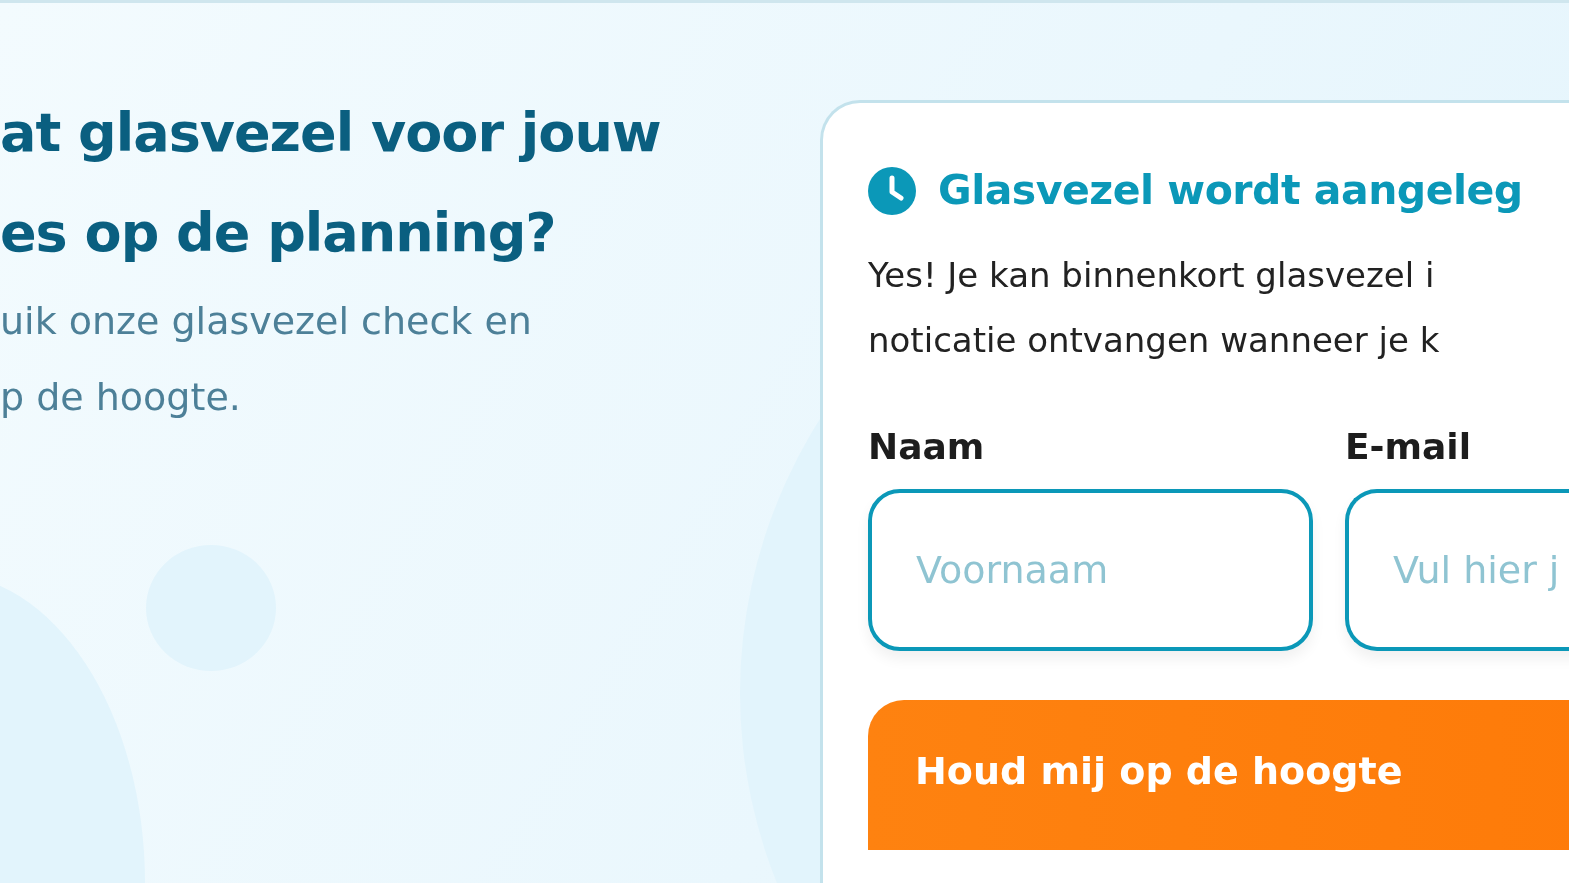 The image size is (1569, 883). I want to click on hero-heading: at glasvezel voor jouw es op de planning?, so click(331, 183).